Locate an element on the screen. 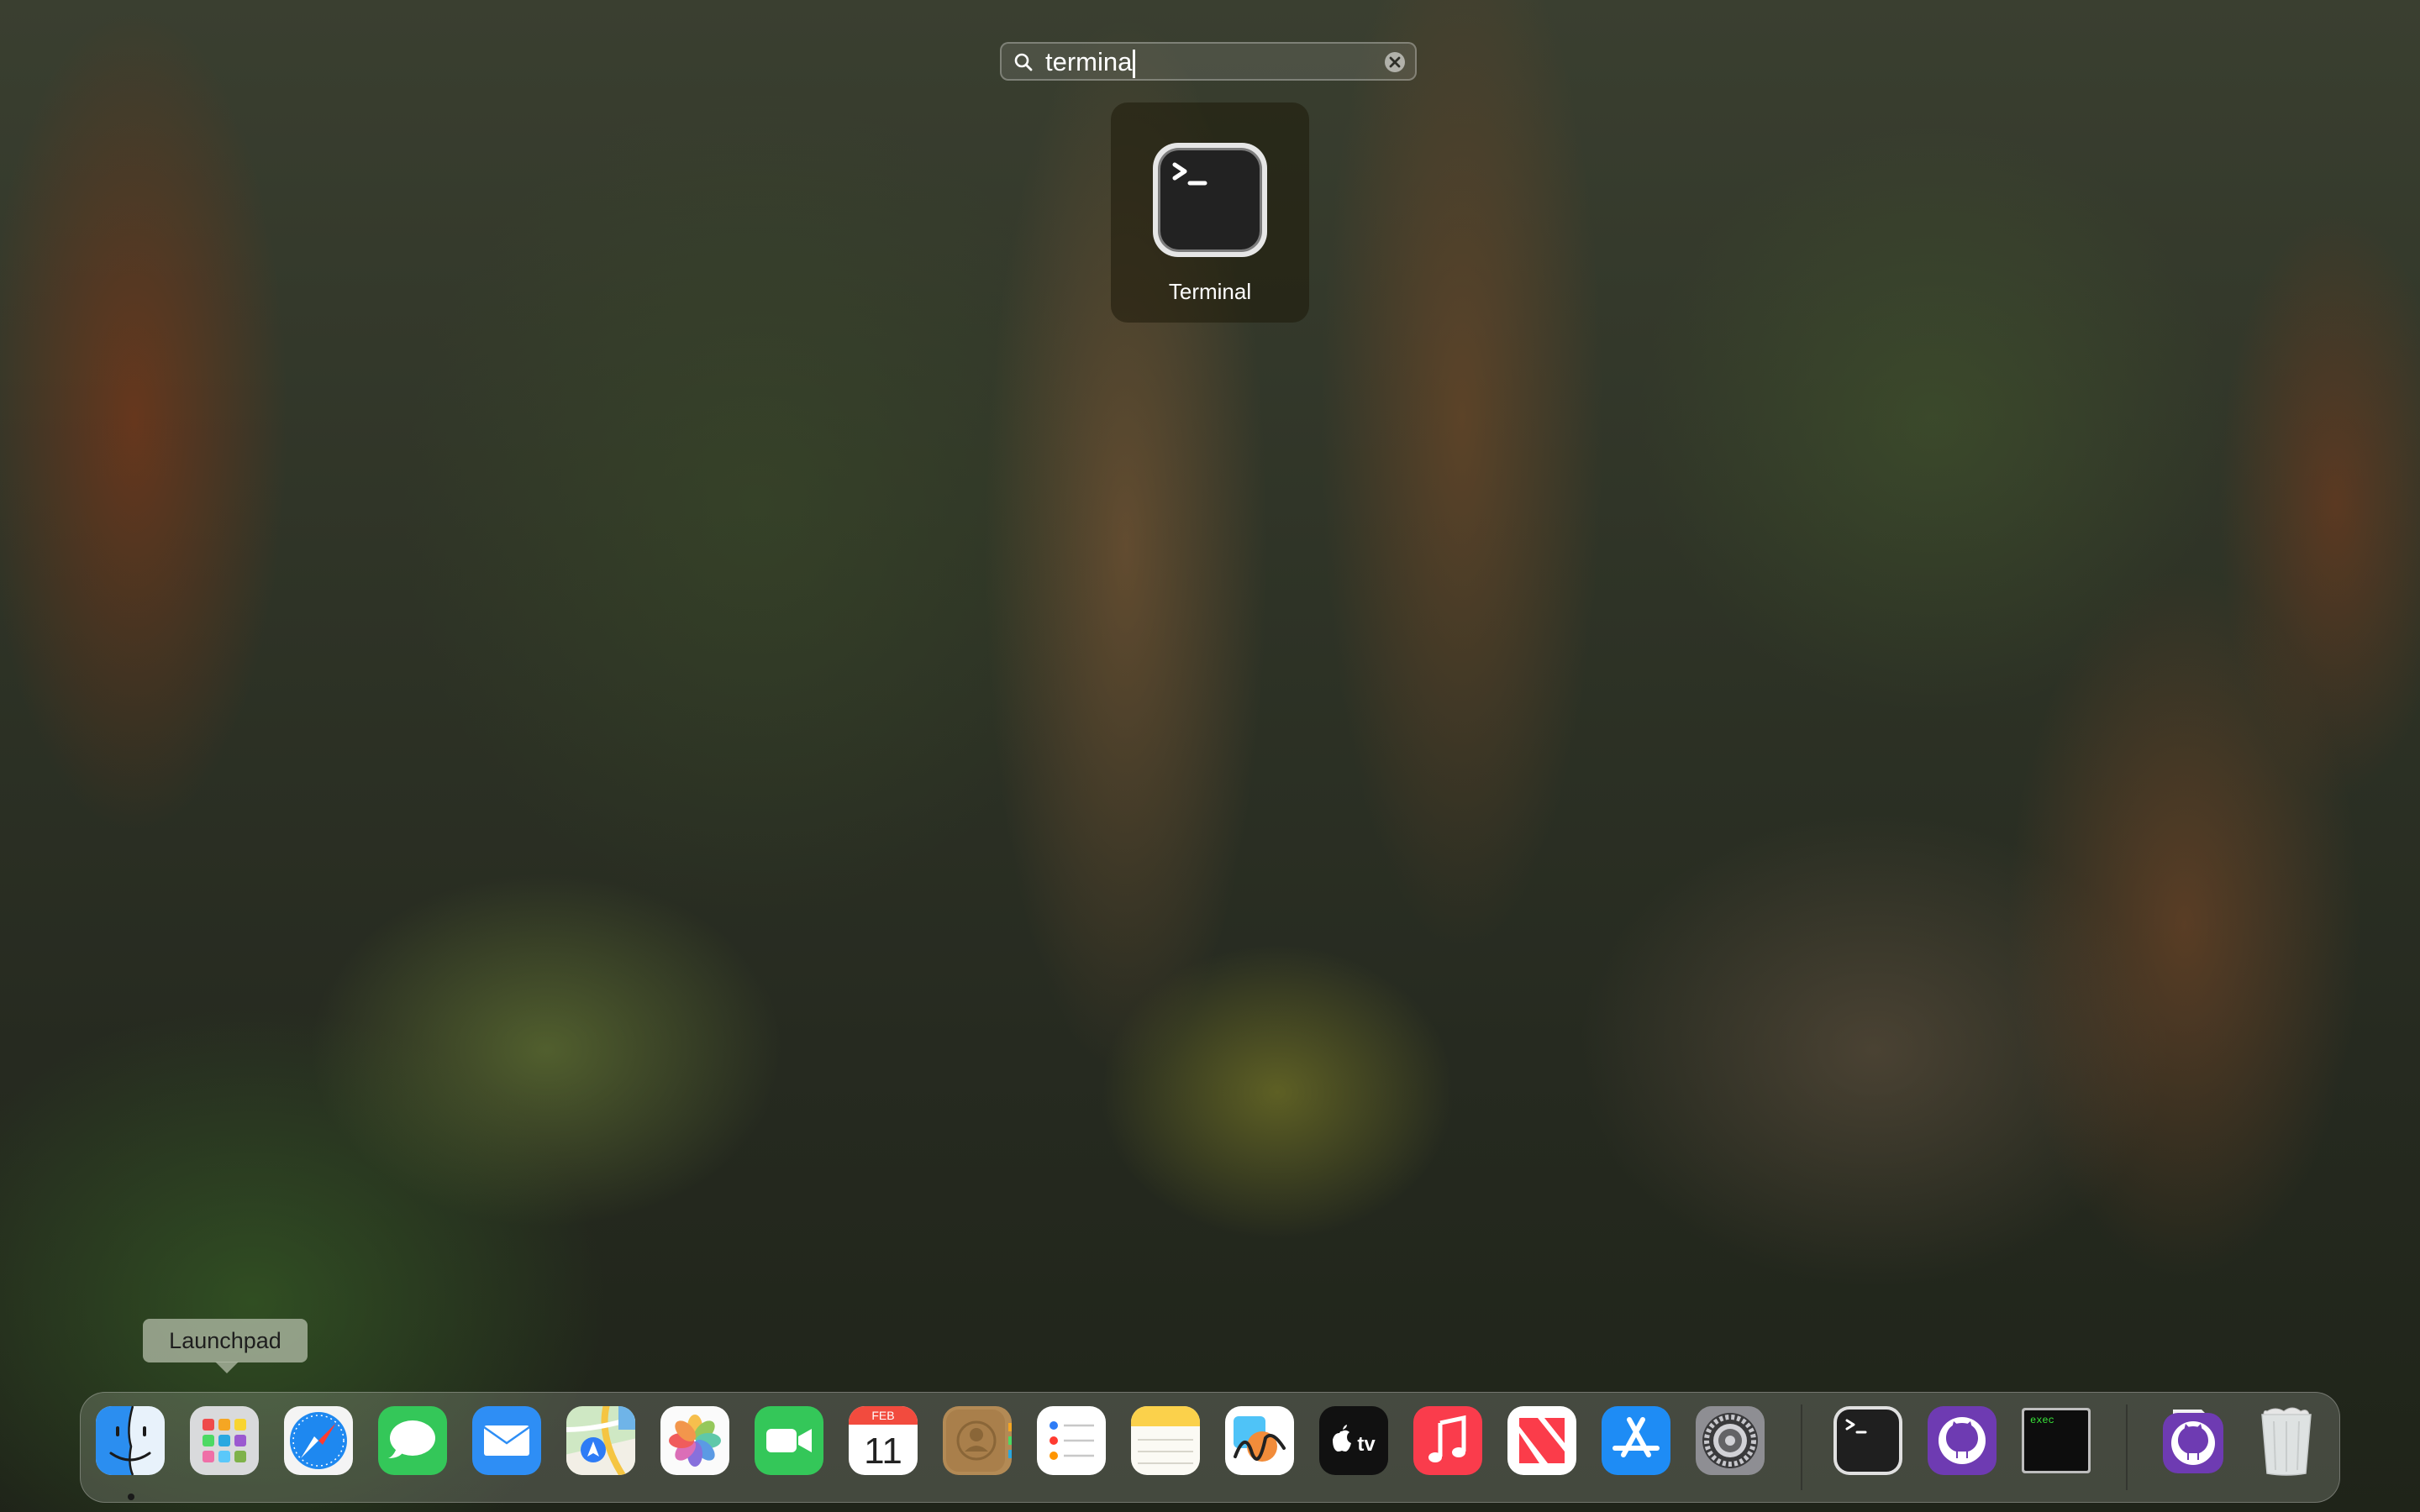 This screenshot has height=1512, width=2420. exec-label: exec is located at coordinates (2042, 1420).